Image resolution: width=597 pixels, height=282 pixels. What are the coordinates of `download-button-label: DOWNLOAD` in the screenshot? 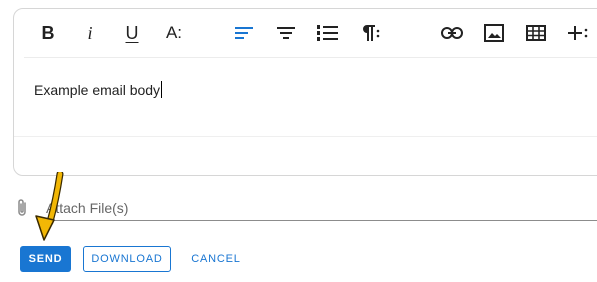 It's located at (127, 259).